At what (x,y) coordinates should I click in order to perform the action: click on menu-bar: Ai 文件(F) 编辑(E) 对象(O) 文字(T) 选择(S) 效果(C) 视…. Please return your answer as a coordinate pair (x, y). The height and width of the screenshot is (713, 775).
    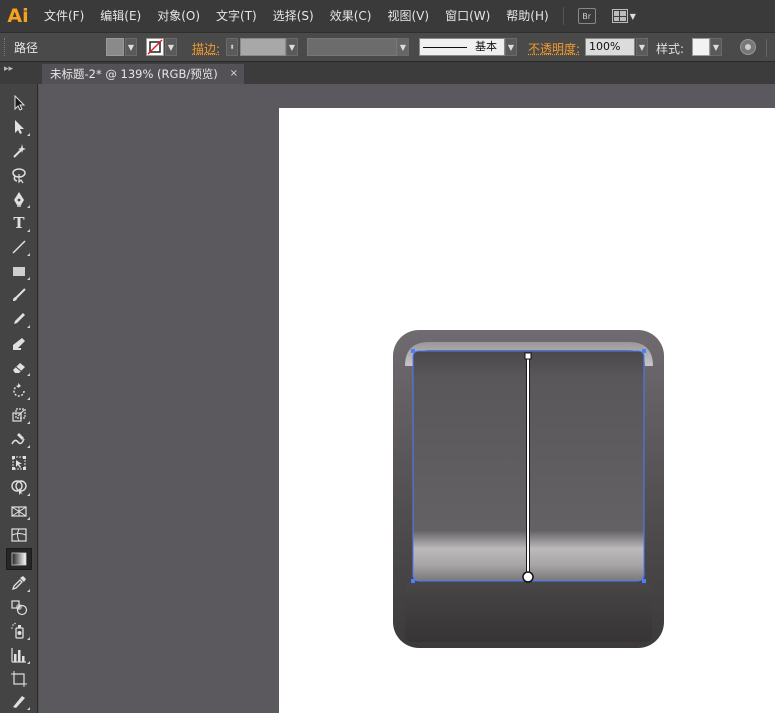
    Looking at the image, I should click on (387, 16).